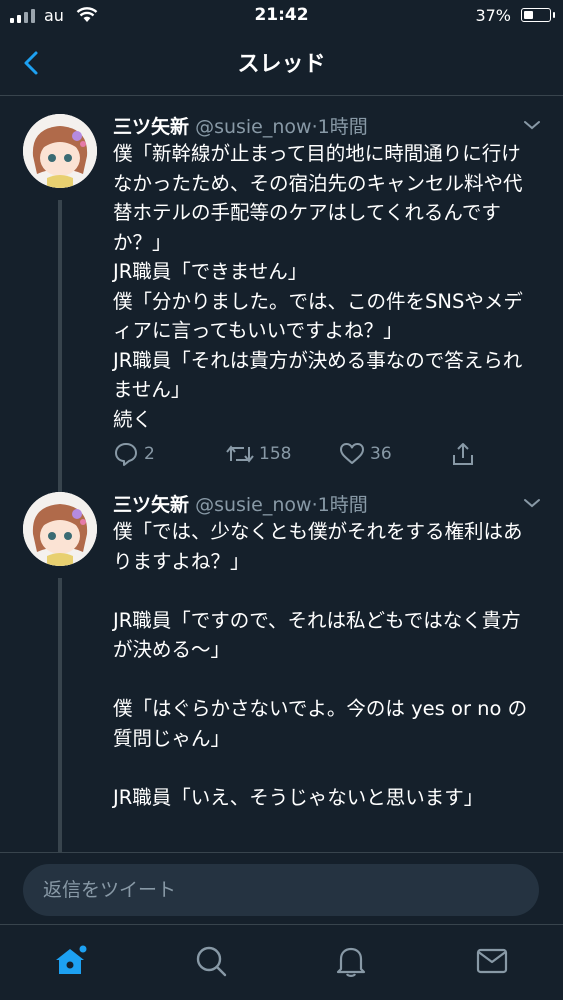 The image size is (563, 1000). Describe the element at coordinates (365, 454) in the screenshot. I see `like-button: 36` at that location.